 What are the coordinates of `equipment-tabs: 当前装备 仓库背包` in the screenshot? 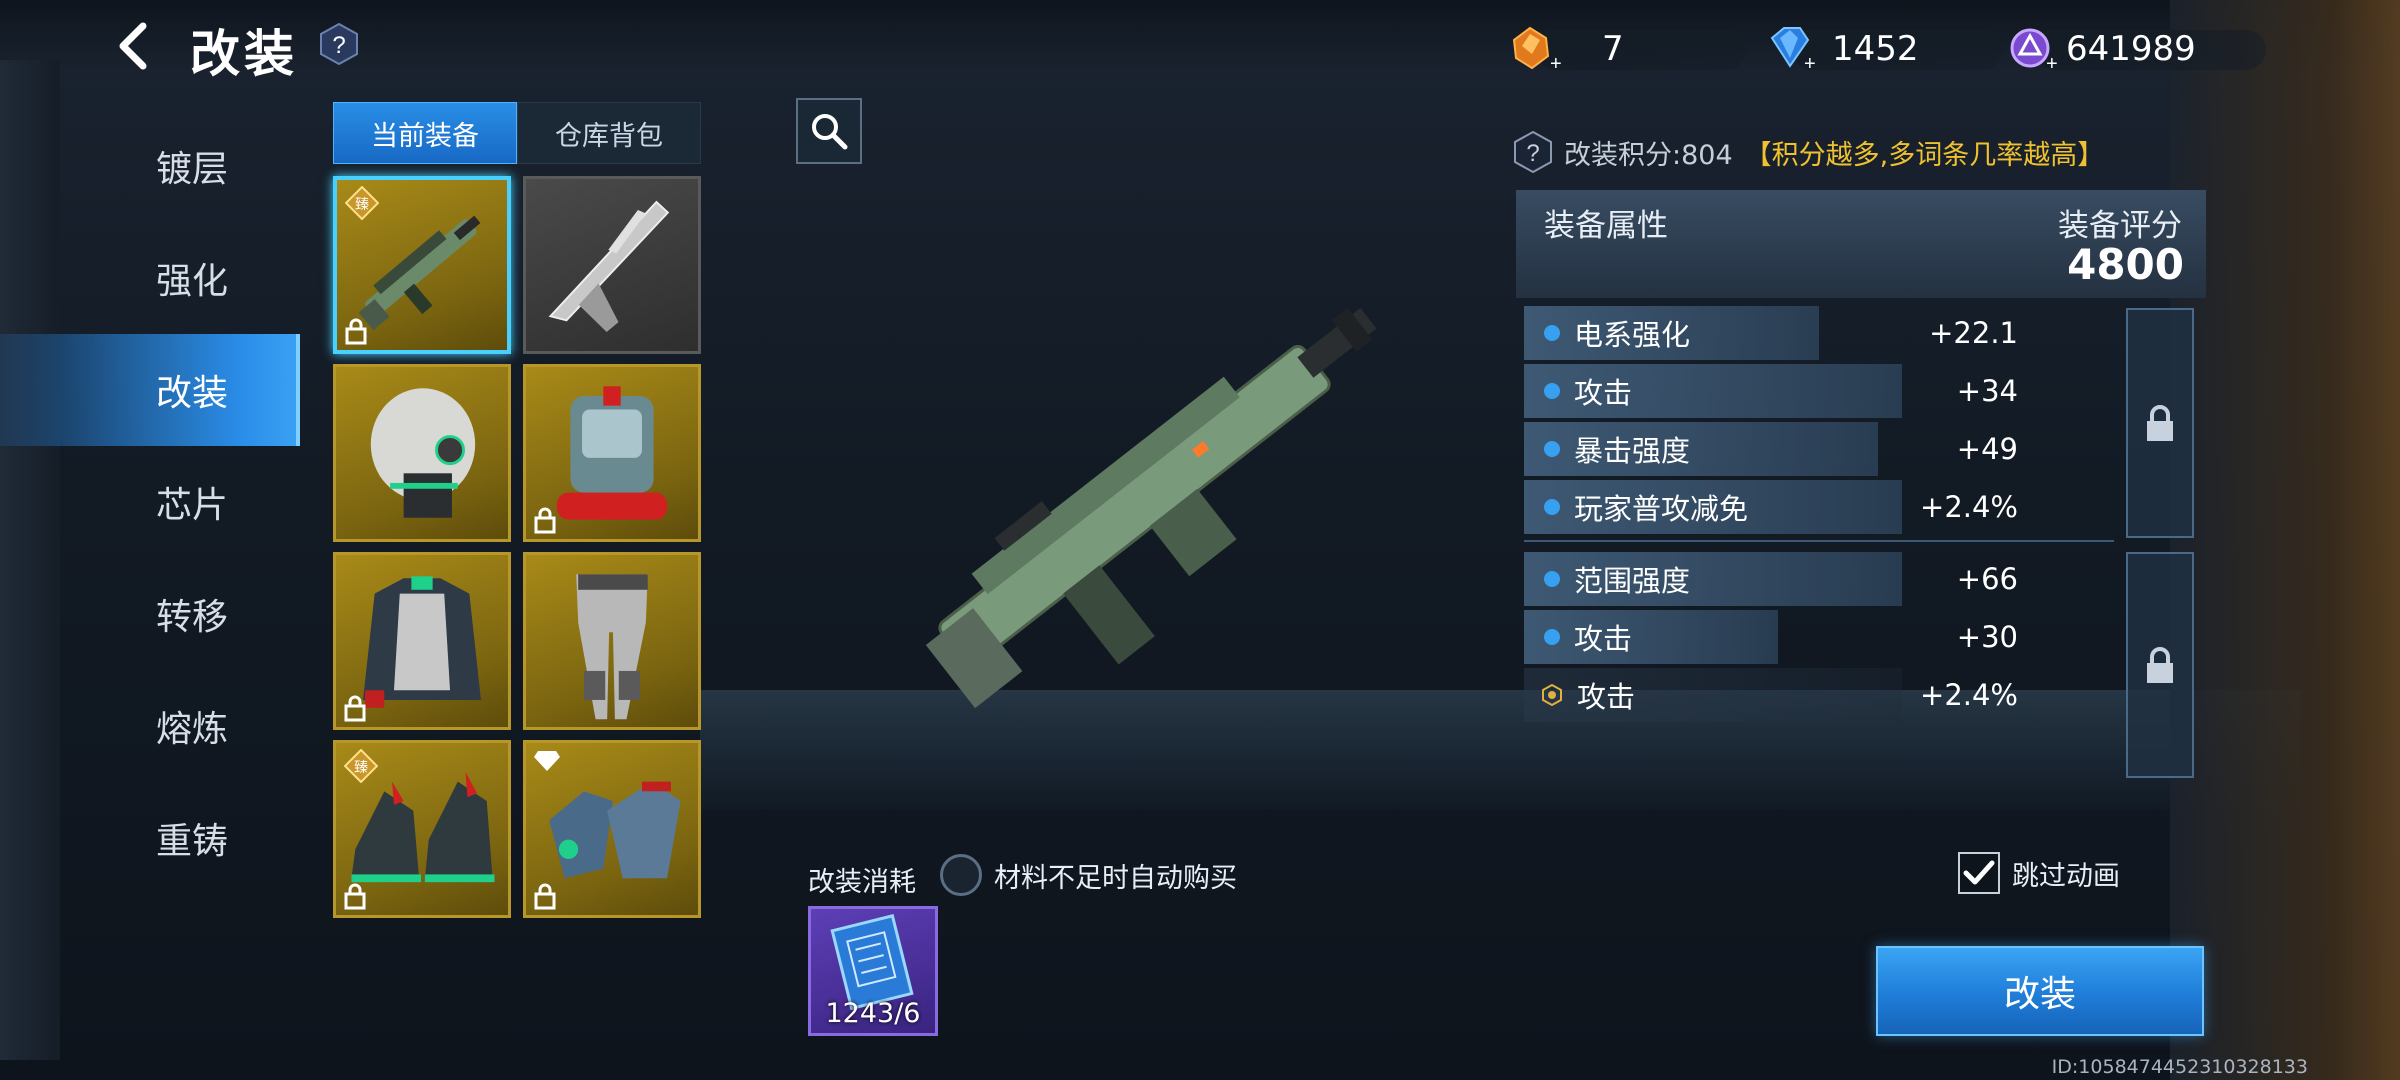 It's located at (517, 133).